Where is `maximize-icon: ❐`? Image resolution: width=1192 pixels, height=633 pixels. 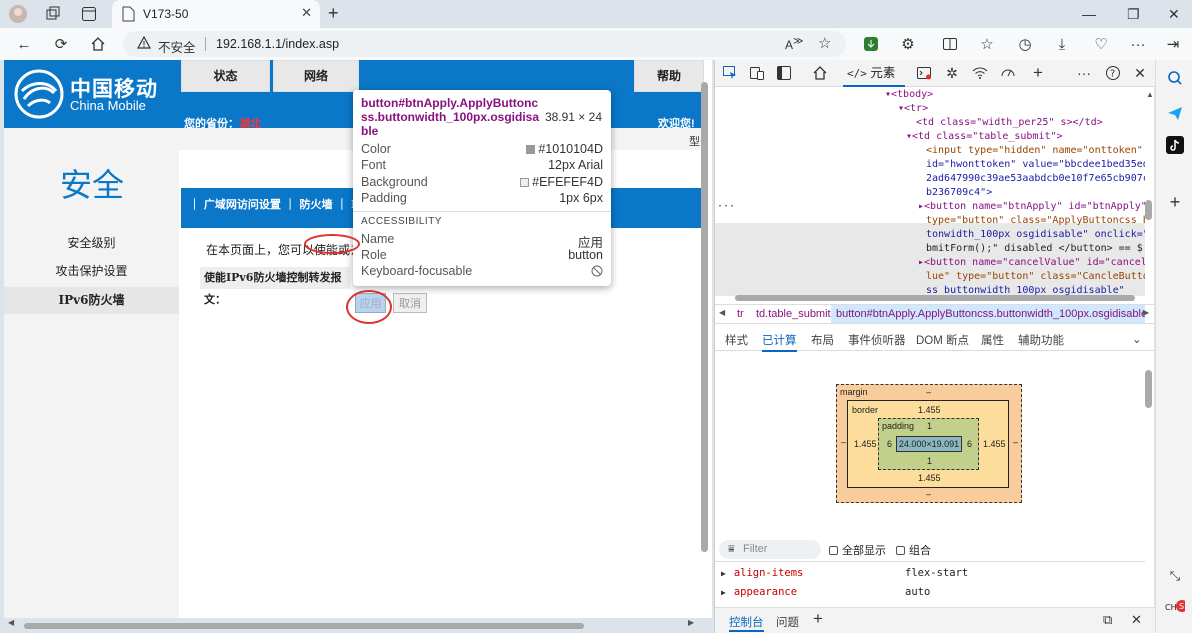
maximize-icon: ❐ is located at coordinates (1133, 14).